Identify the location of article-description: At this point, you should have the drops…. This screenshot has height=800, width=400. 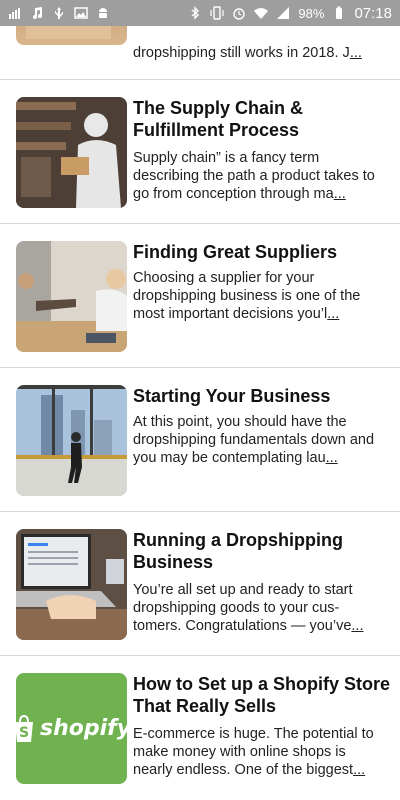
(259, 440).